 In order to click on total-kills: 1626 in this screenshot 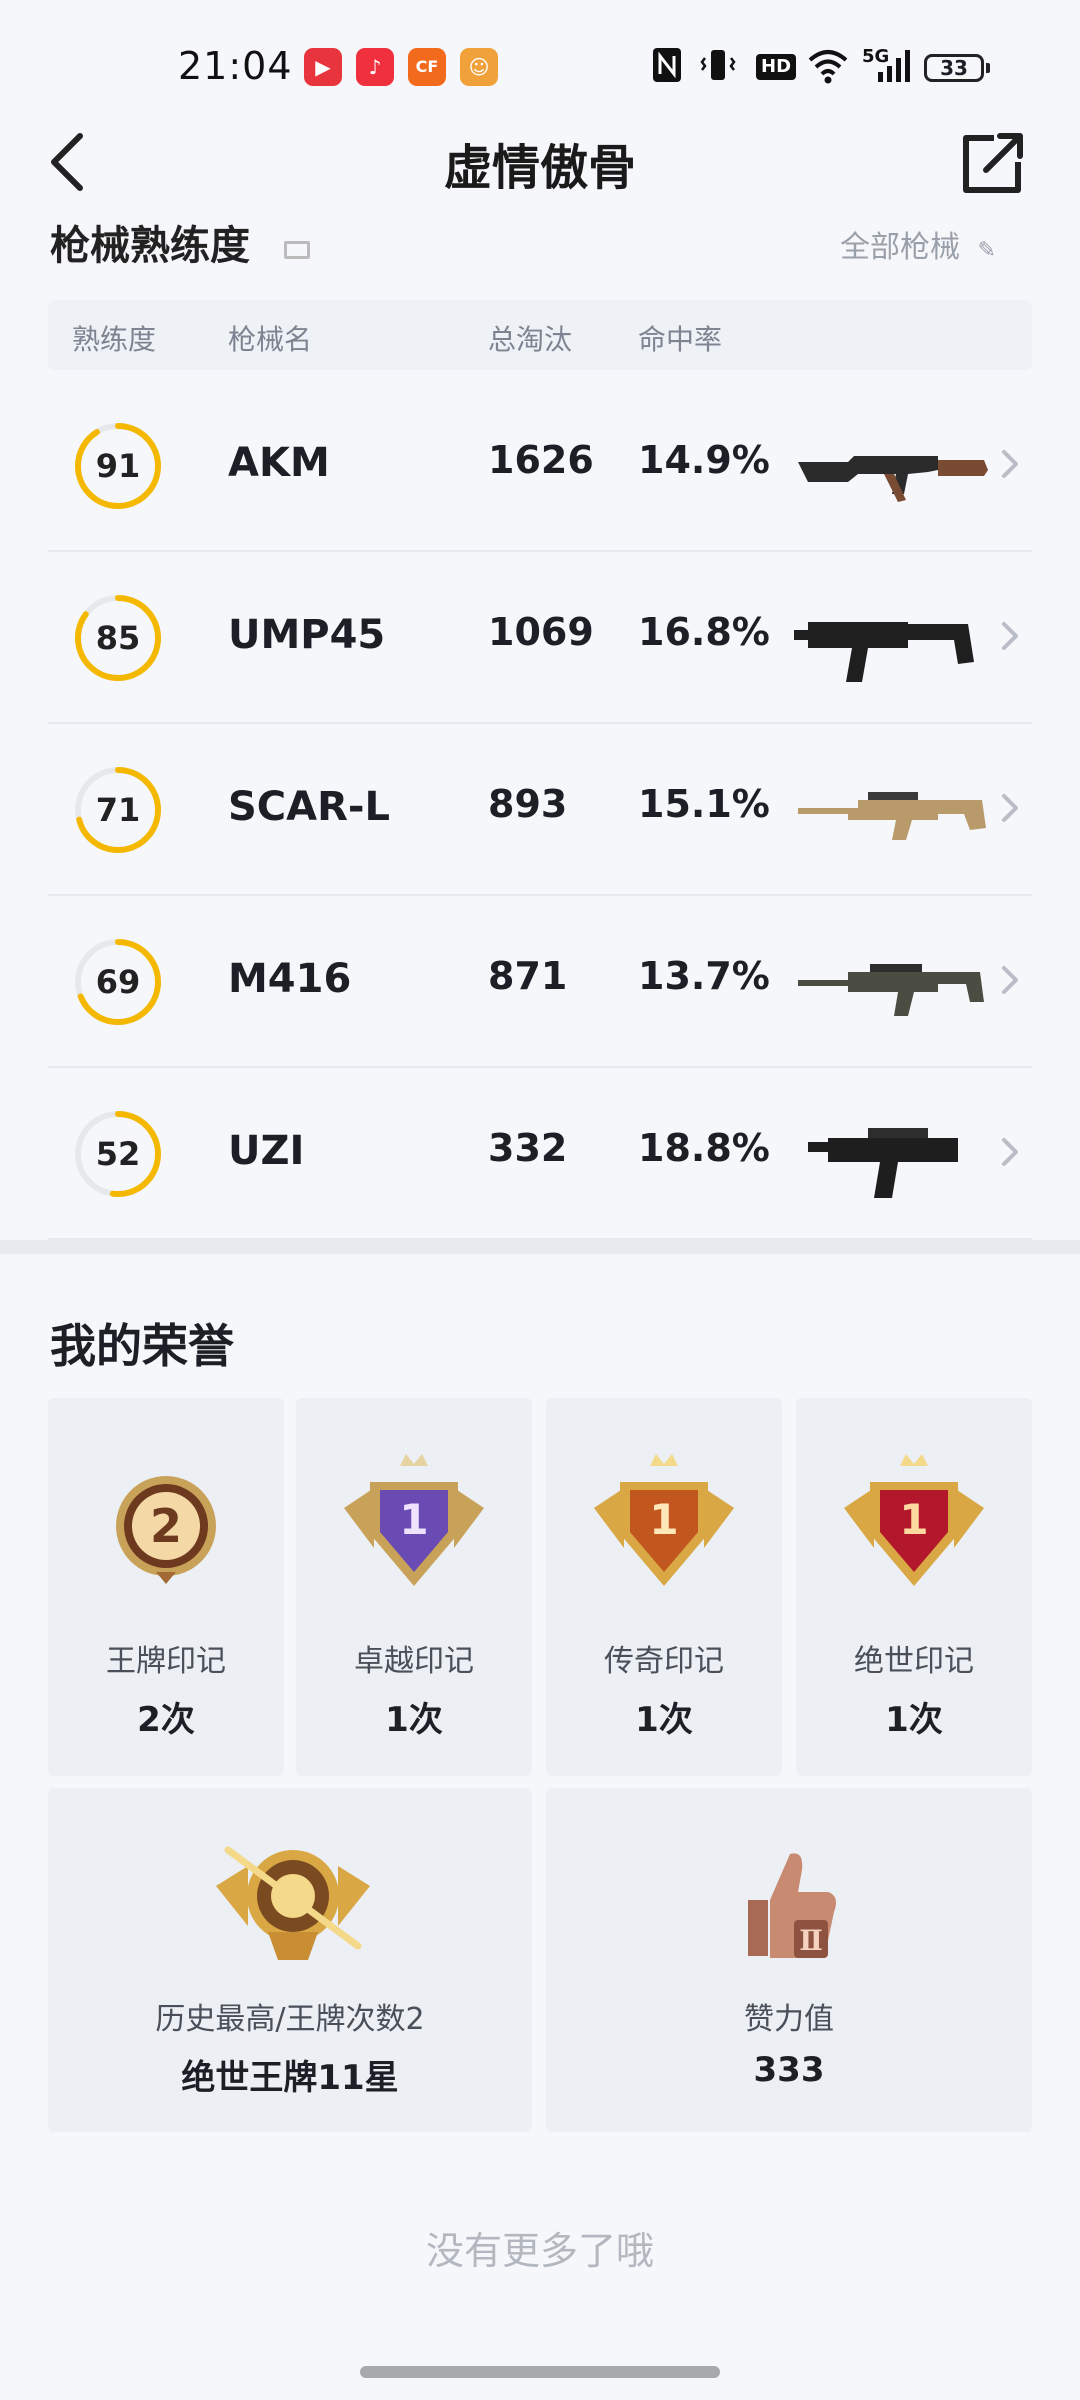, I will do `click(541, 460)`.